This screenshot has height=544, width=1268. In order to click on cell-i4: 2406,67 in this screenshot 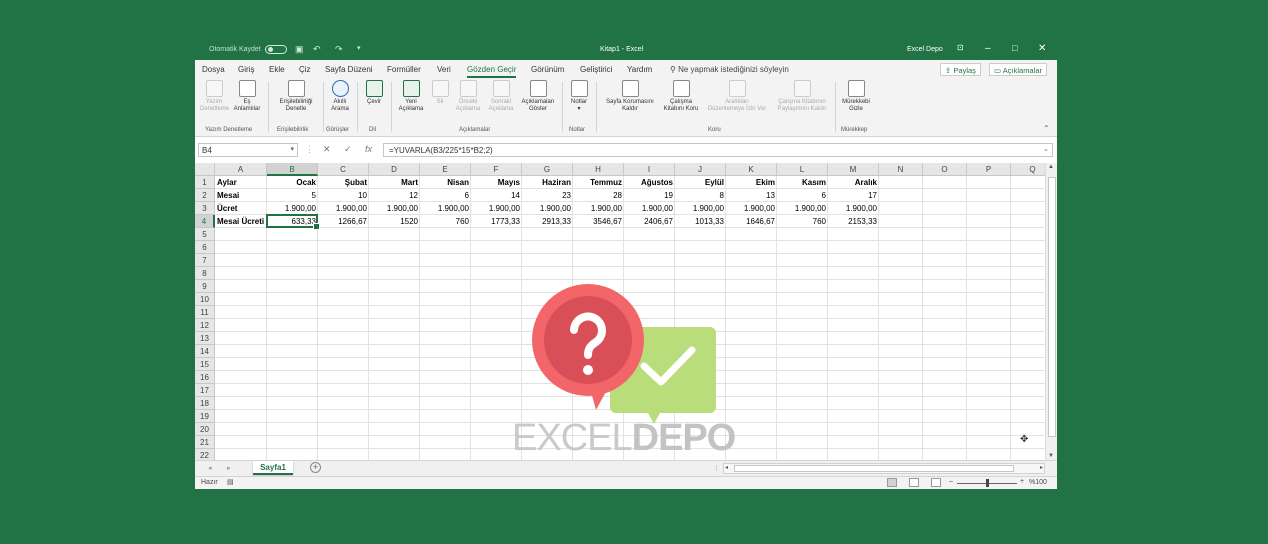, I will do `click(649, 221)`.